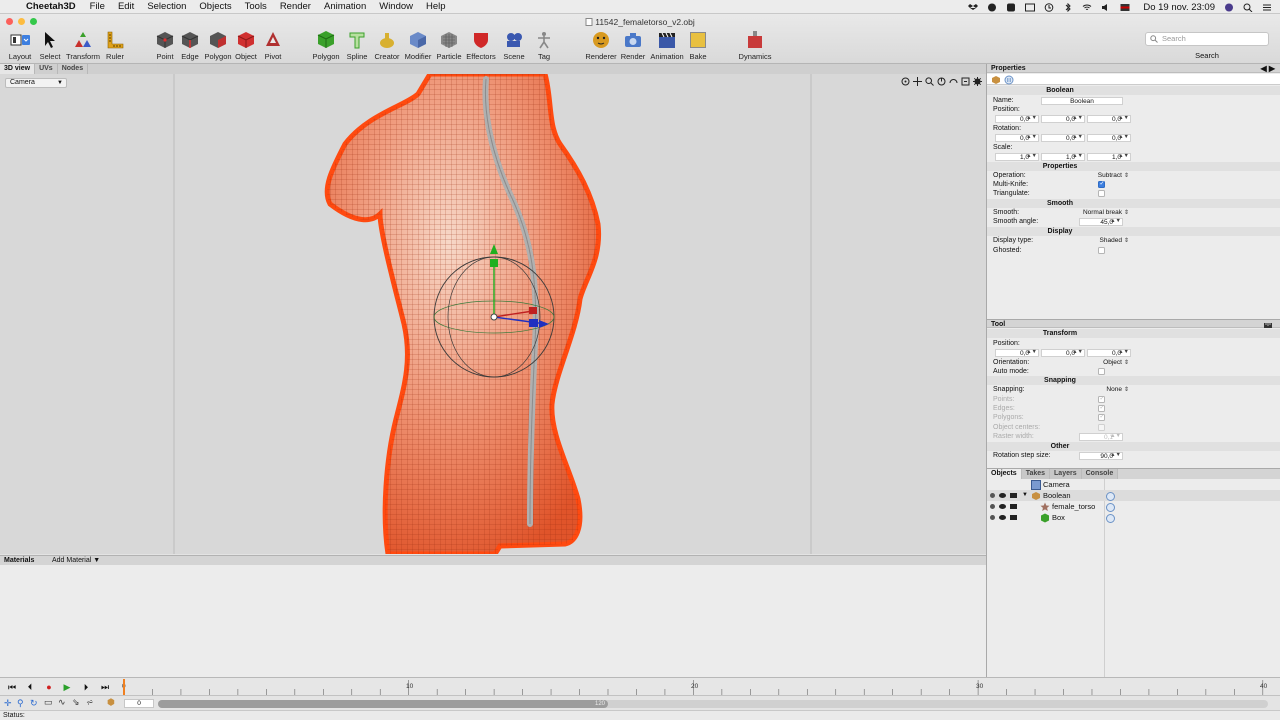  Describe the element at coordinates (1267, 7) in the screenshot. I see `notification-center-icon` at that location.